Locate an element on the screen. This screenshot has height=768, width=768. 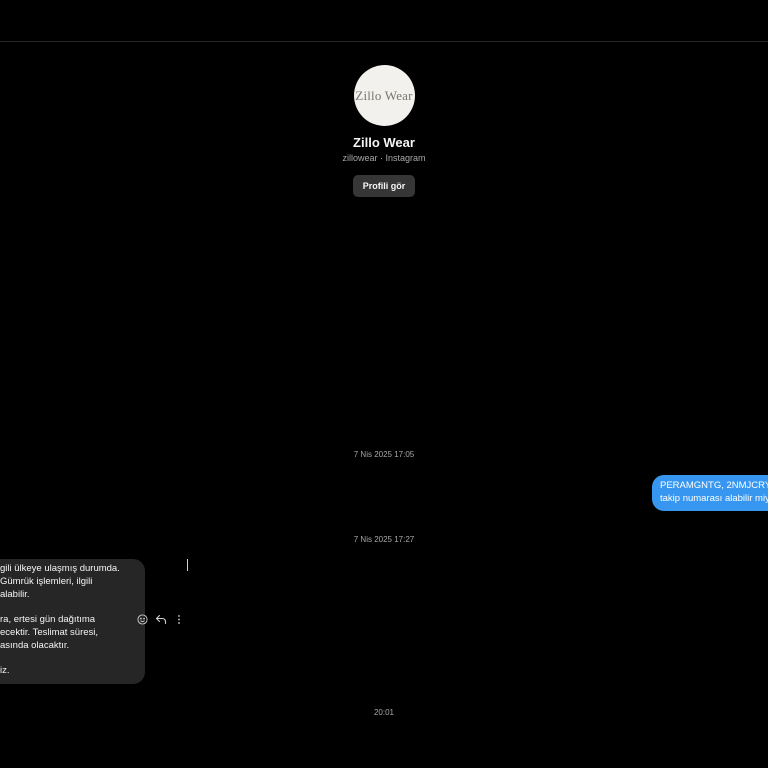
reply-icon is located at coordinates (160, 619).